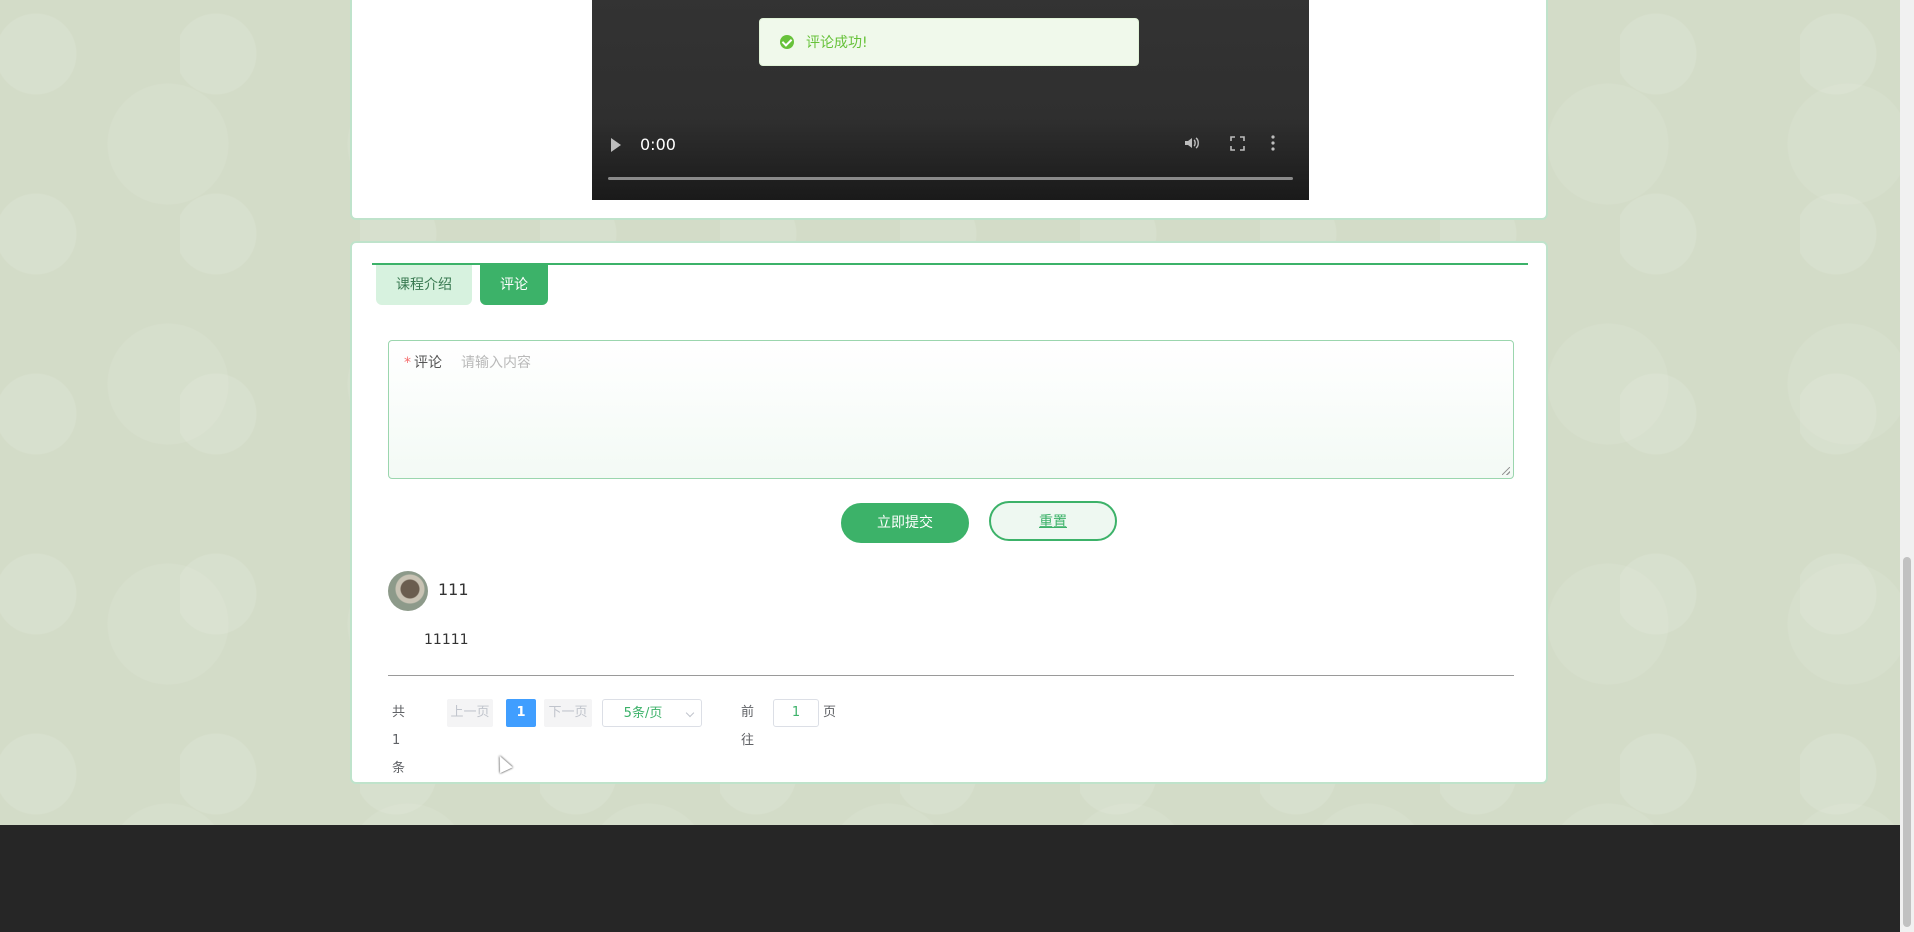 This screenshot has height=932, width=1914. Describe the element at coordinates (568, 713) in the screenshot. I see `next-page-button: 下一页` at that location.